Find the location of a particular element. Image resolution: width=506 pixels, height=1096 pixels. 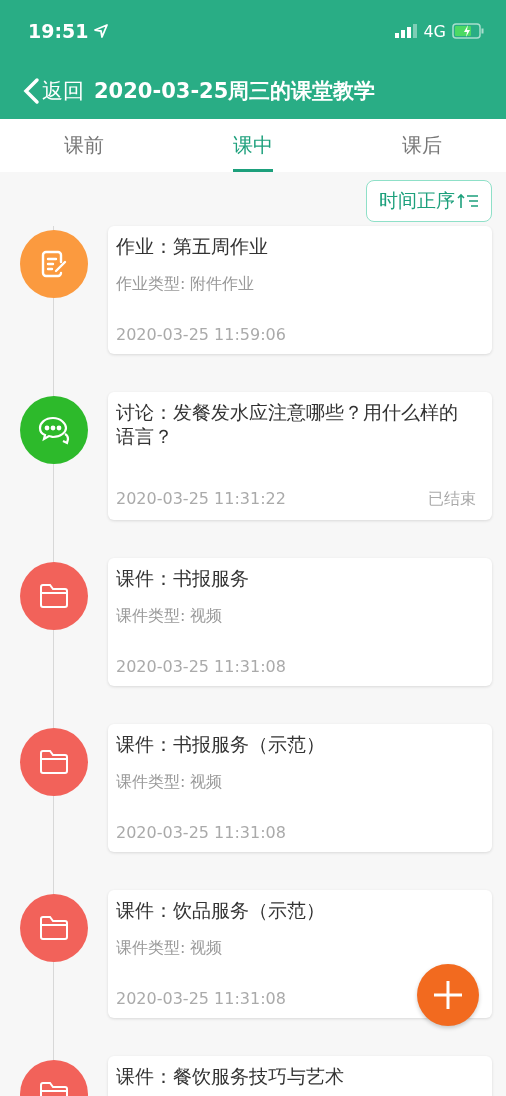

activity-time: 2020-03-25 11:59:06 is located at coordinates (201, 334).